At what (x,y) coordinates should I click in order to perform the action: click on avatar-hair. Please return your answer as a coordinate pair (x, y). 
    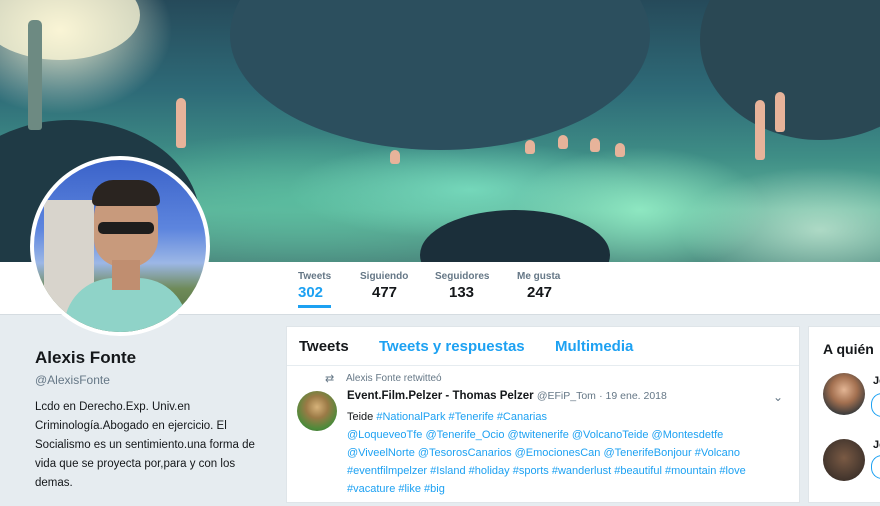
    Looking at the image, I should click on (126, 193).